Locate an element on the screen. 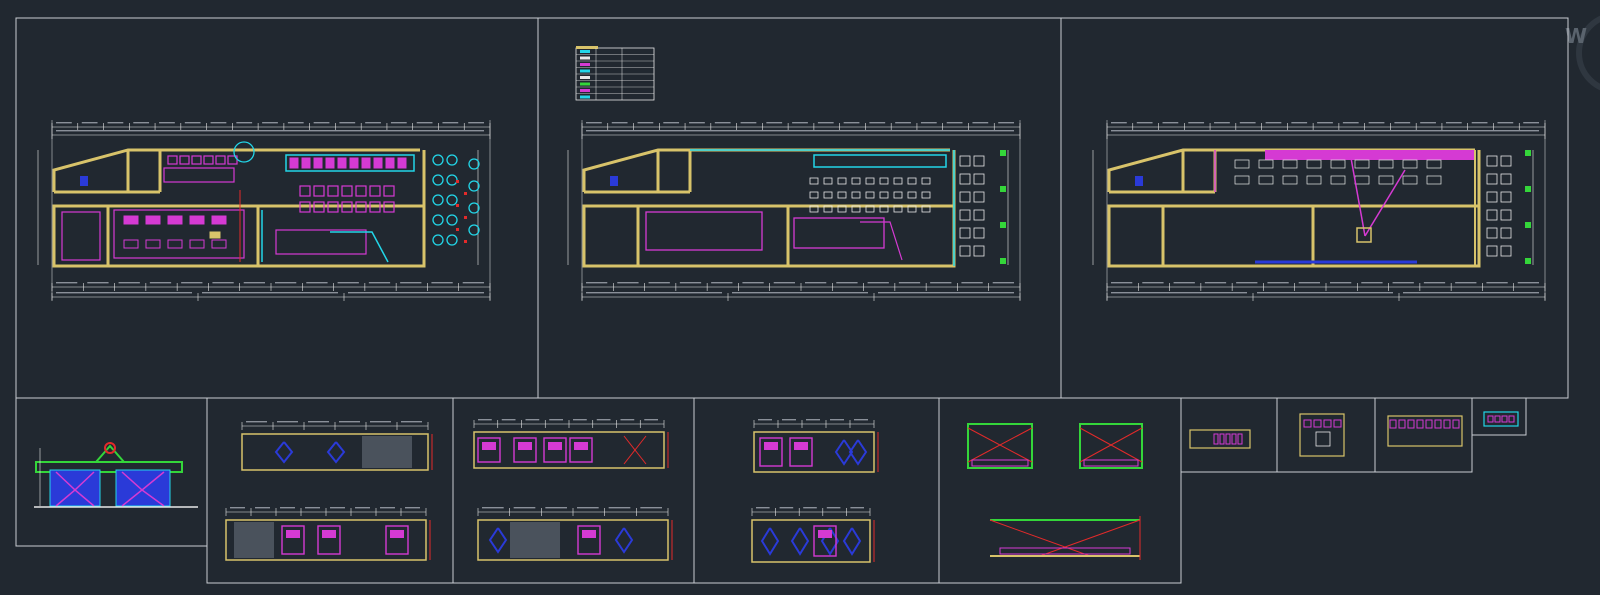  ceiling-section is located at coordinates (1000, 446).